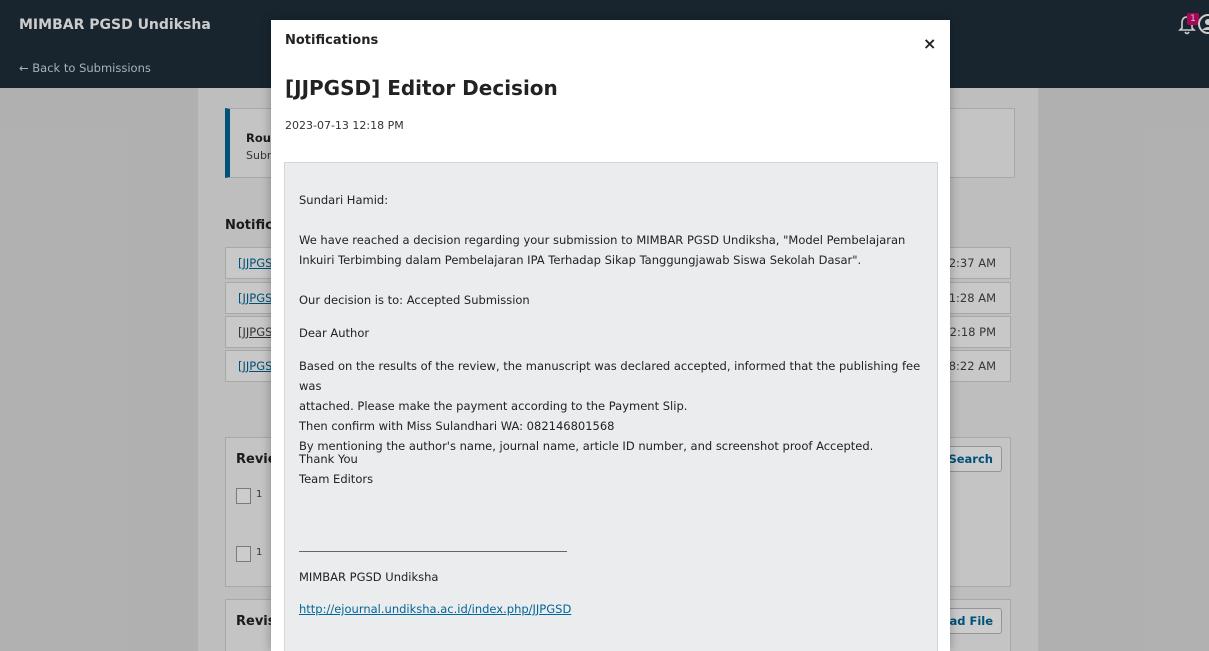 This screenshot has width=1209, height=651. I want to click on close-icon: ×, so click(929, 43).